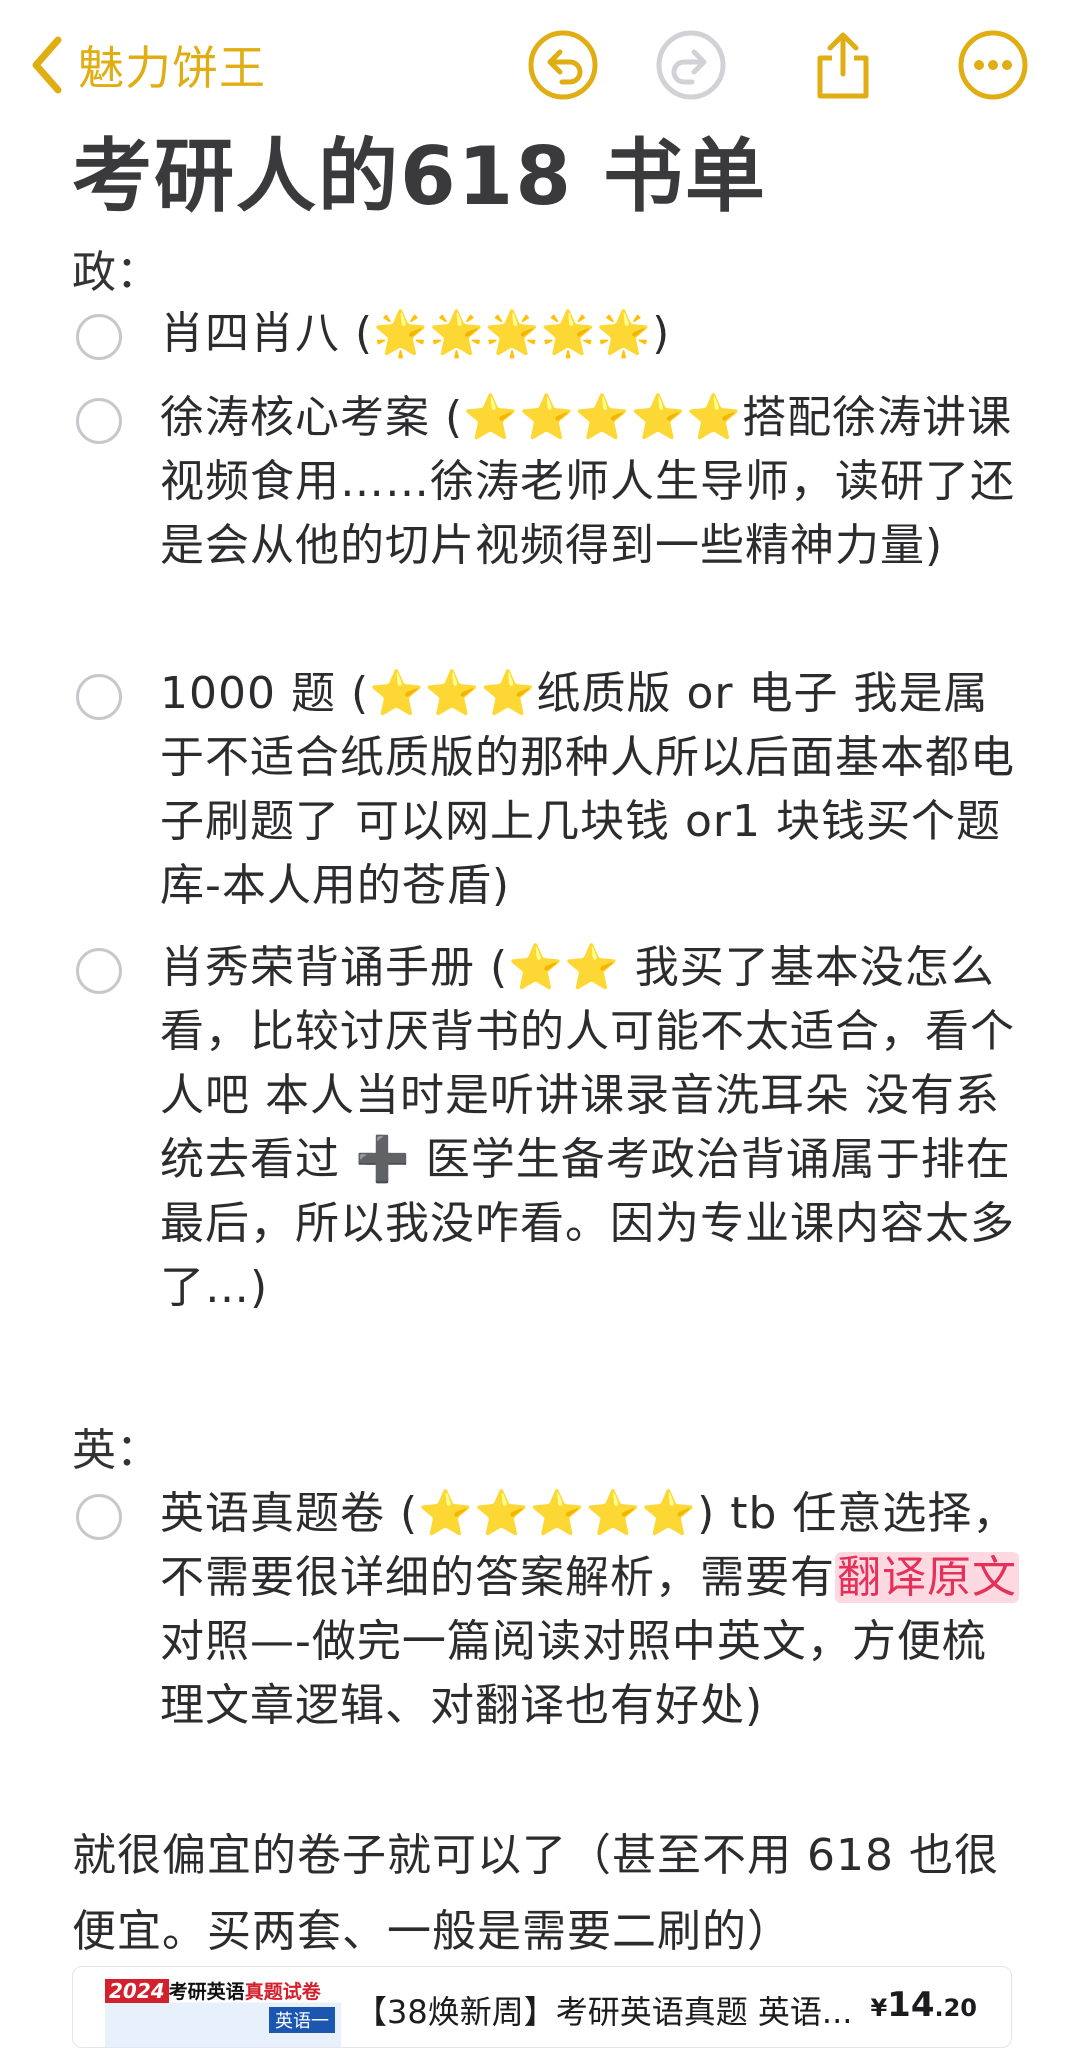 The image size is (1080, 2048). Describe the element at coordinates (46, 65) in the screenshot. I see `chevron-left-icon` at that location.